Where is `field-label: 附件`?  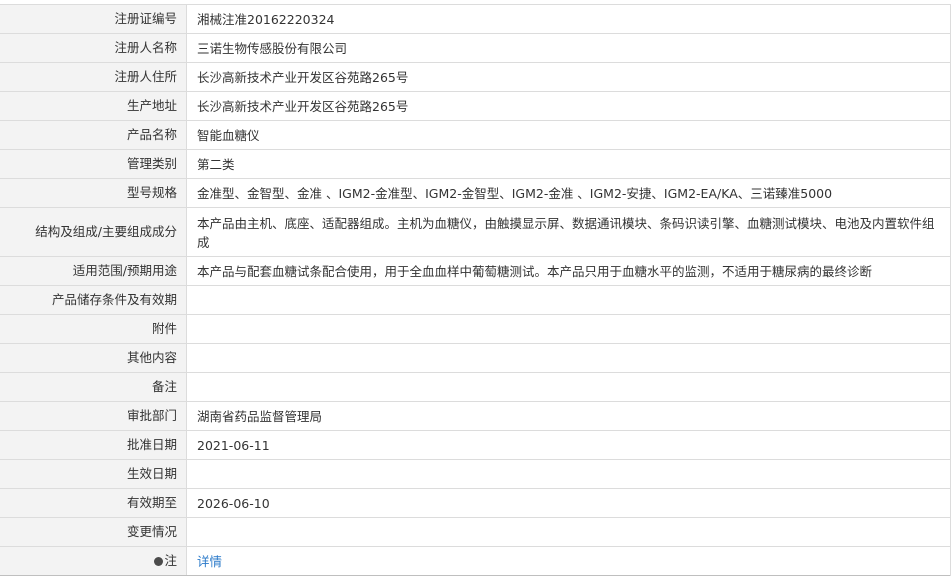
field-label: 附件 is located at coordinates (93, 329).